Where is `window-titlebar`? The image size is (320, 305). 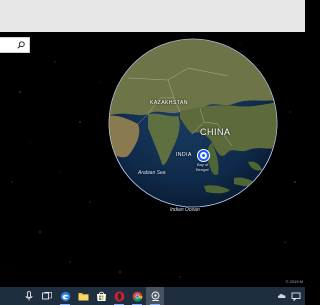
window-titlebar is located at coordinates (152, 16).